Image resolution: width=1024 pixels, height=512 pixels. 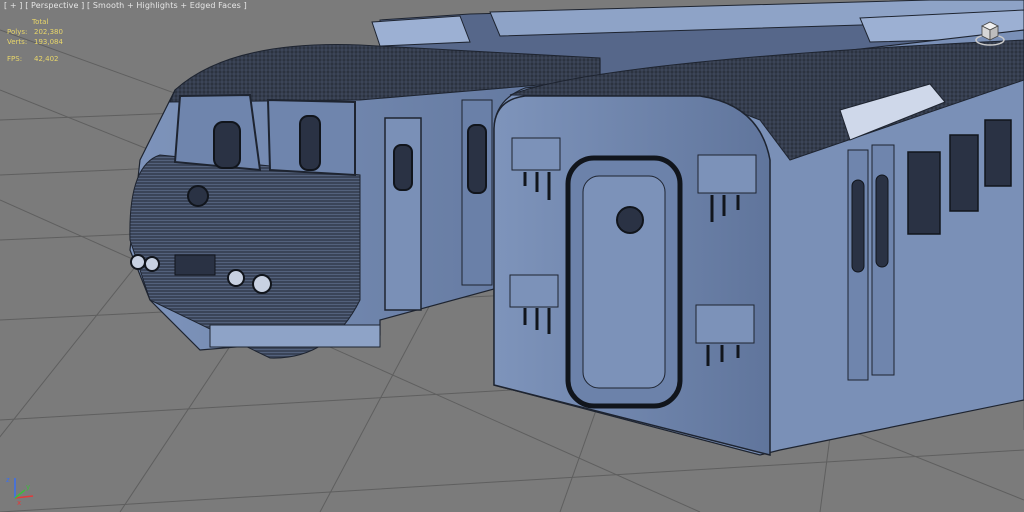 I want to click on viewport-view-menu: [ Perspective ], so click(x=54, y=5).